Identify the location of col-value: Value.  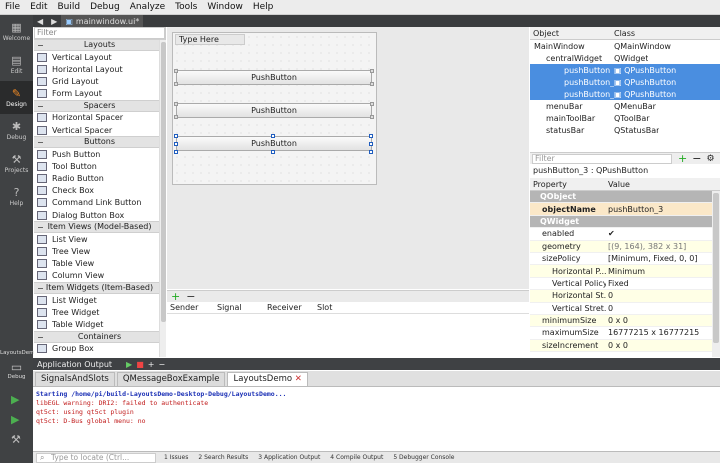
(619, 184).